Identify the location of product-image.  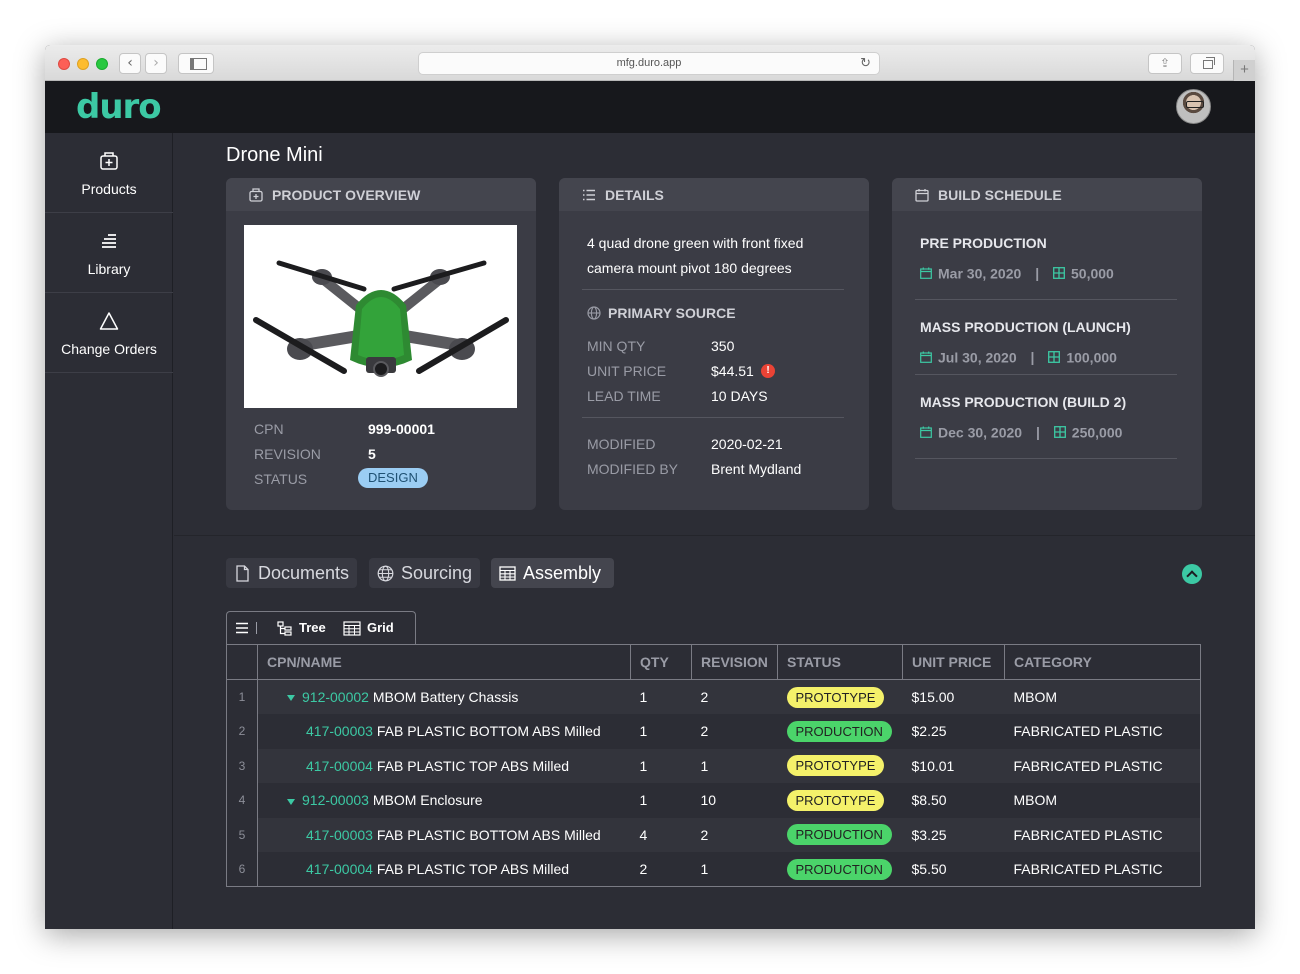
(380, 316).